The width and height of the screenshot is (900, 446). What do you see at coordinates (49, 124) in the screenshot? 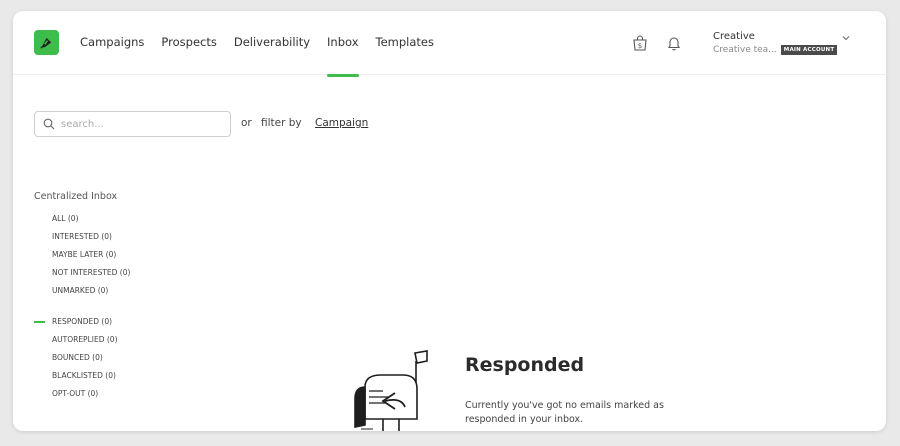
I see `search-icon` at bounding box center [49, 124].